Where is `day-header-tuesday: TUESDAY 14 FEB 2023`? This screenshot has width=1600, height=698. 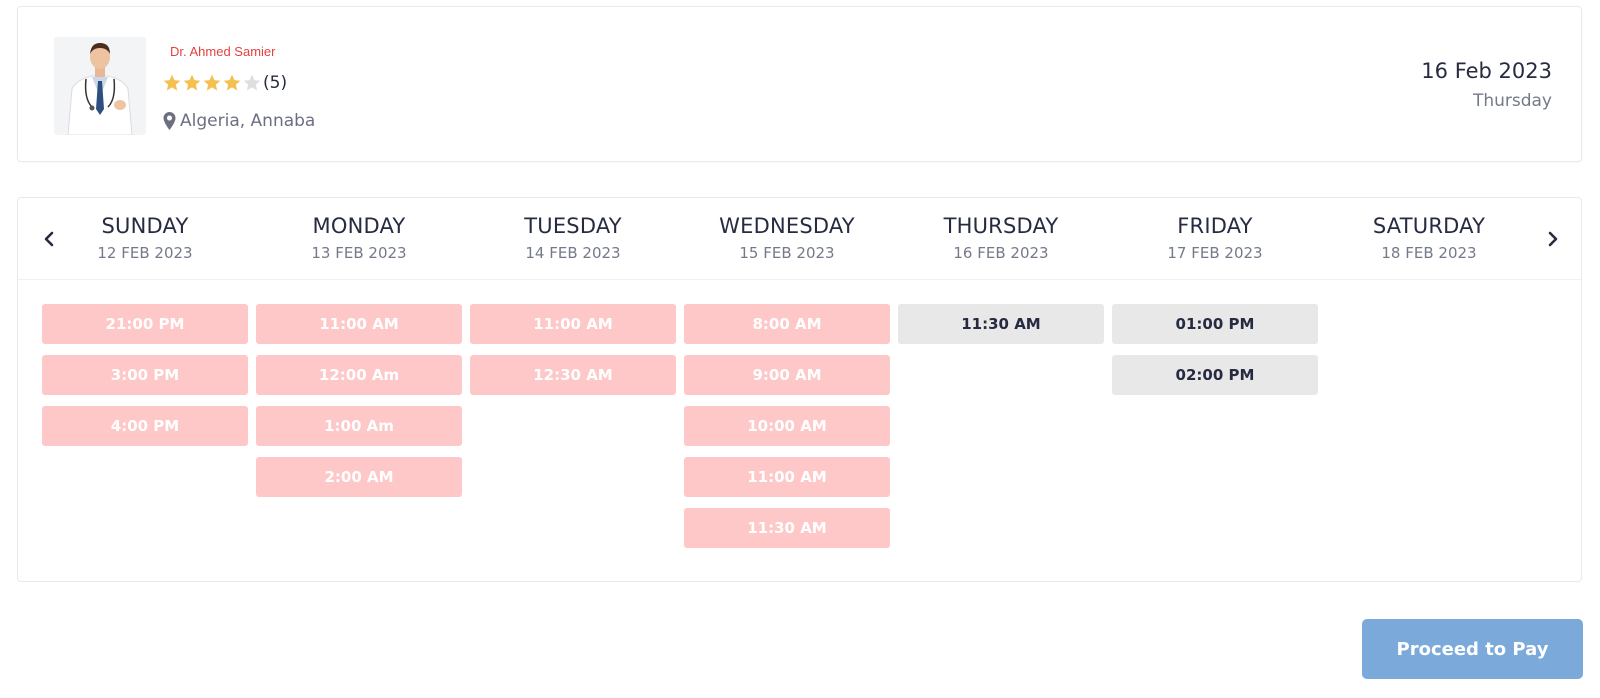
day-header-tuesday: TUESDAY 14 FEB 2023 is located at coordinates (573, 238).